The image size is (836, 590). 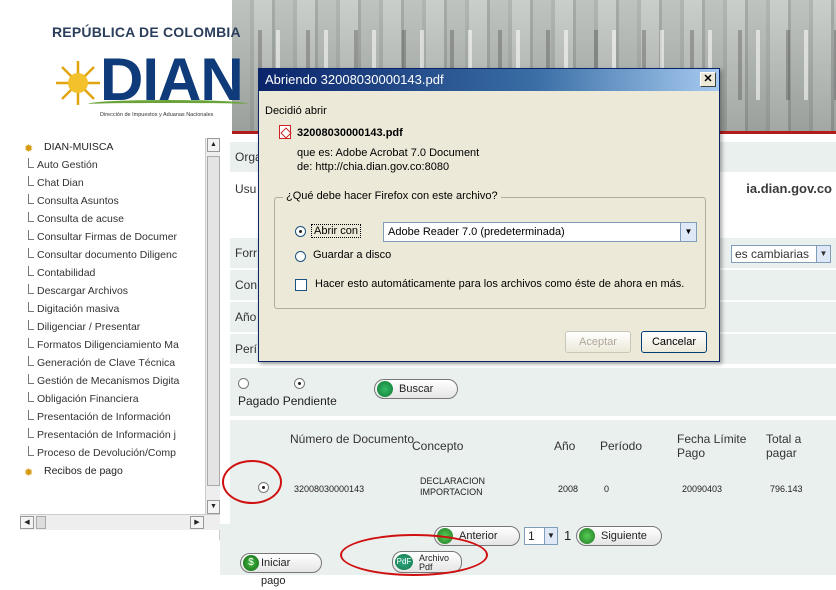 I want to click on sidebar-item-auto-gestion: Auto Gestión, so click(x=112, y=165).